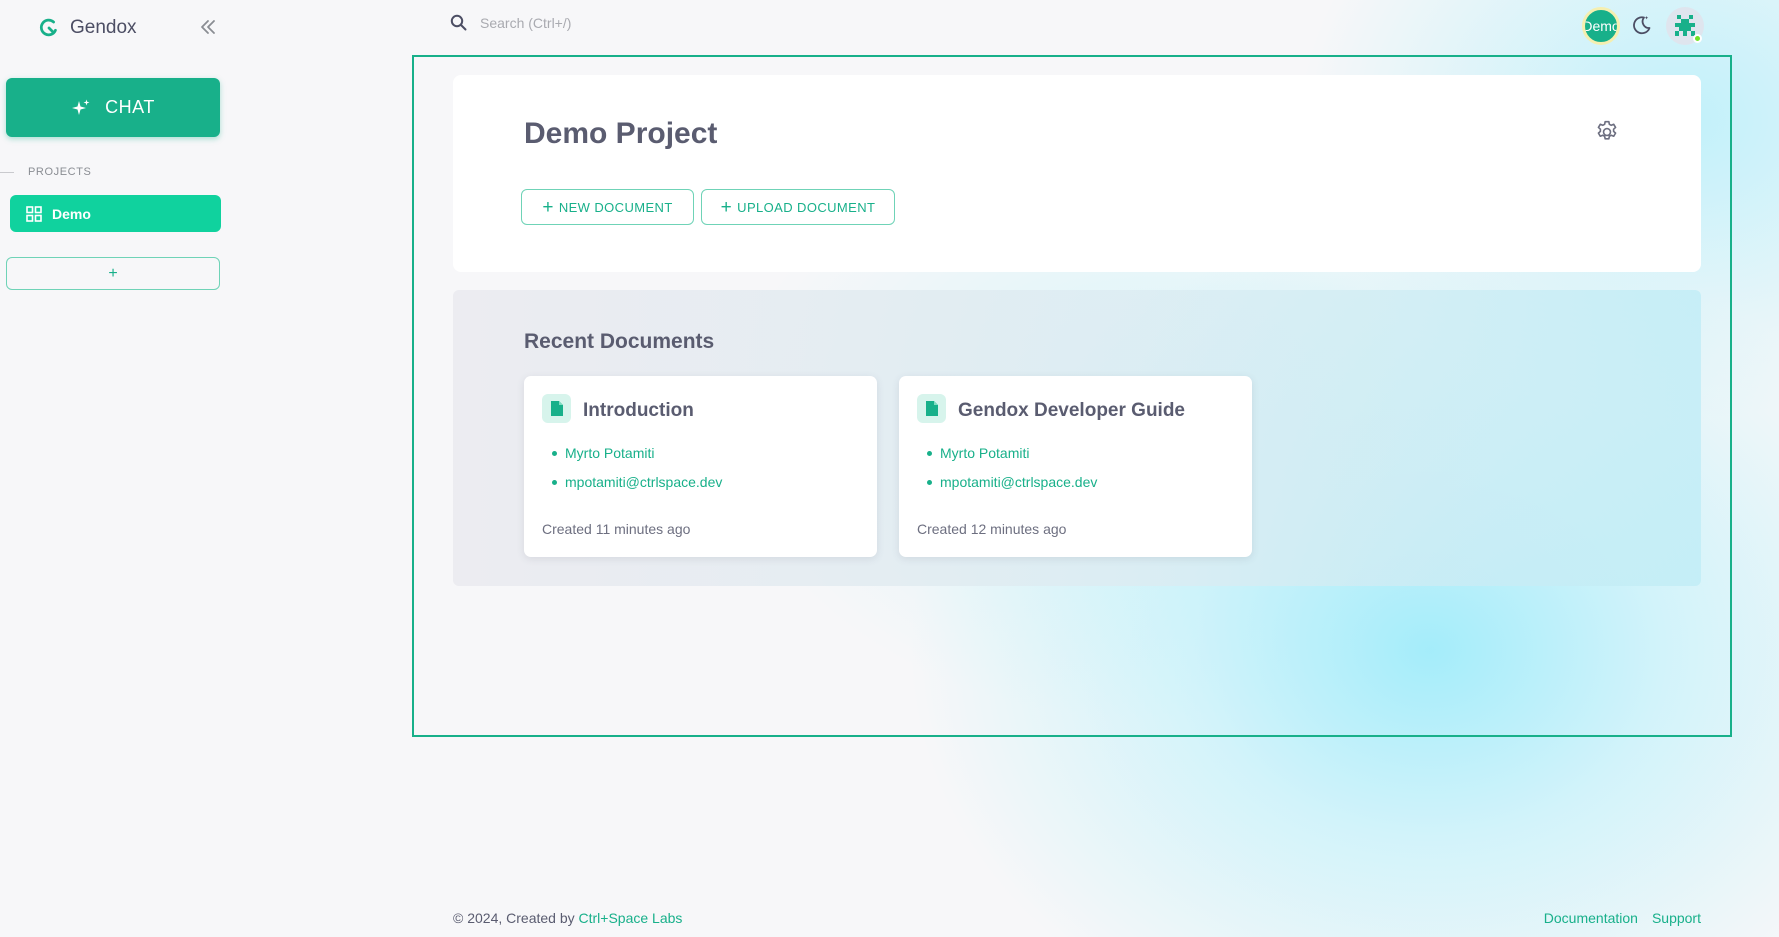 The height and width of the screenshot is (937, 1779). I want to click on projects-section-text: PROJECTS, so click(60, 172).